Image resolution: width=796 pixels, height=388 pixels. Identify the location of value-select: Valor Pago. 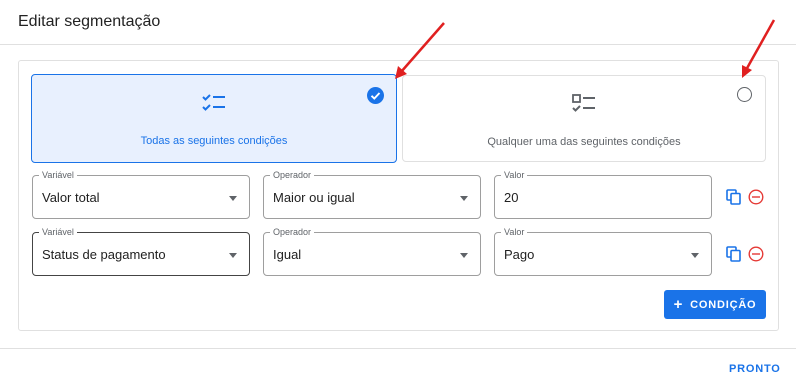
(603, 251).